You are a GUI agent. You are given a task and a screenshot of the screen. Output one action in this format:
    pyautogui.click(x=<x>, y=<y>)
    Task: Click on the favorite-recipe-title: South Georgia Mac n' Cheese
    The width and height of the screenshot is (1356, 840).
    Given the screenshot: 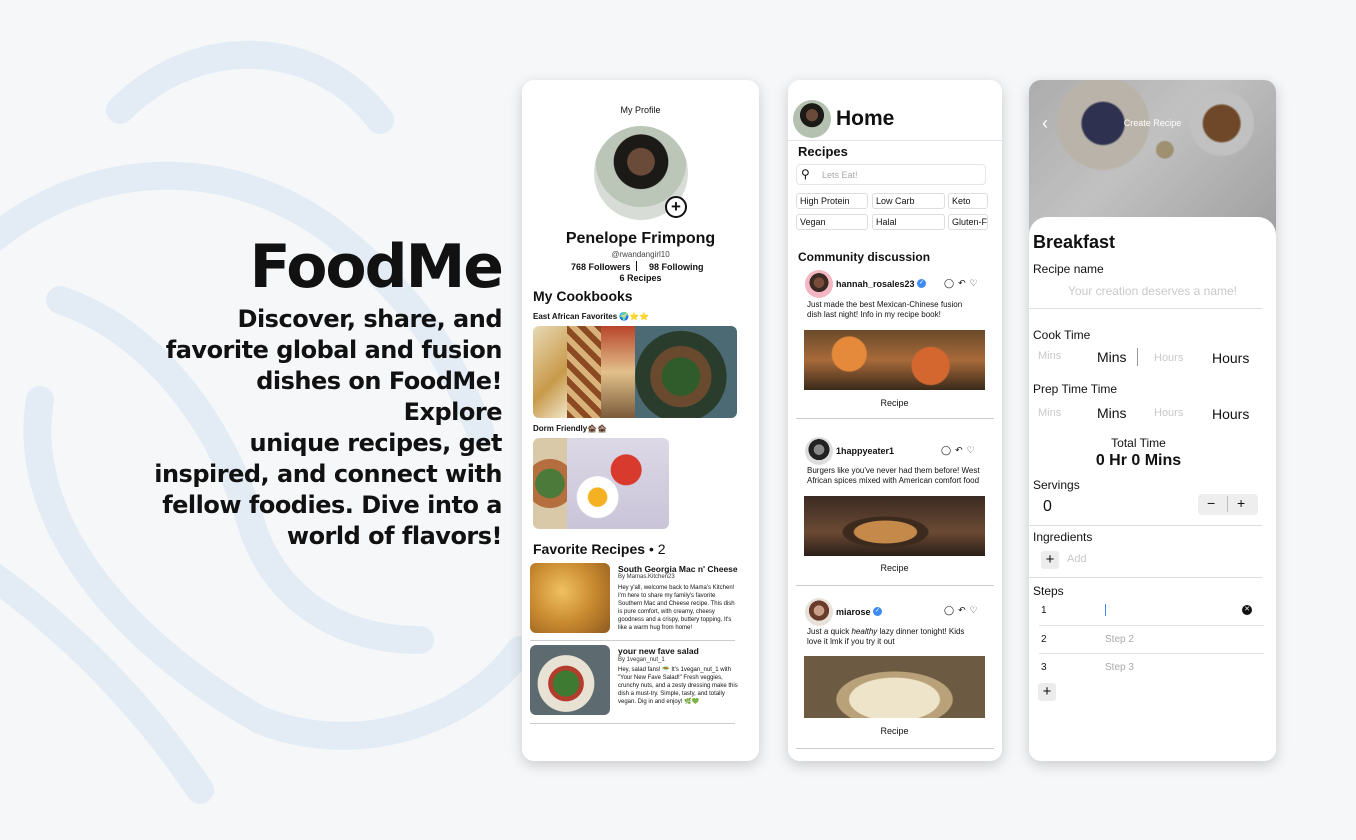 What is the action you would take?
    pyautogui.click(x=683, y=569)
    